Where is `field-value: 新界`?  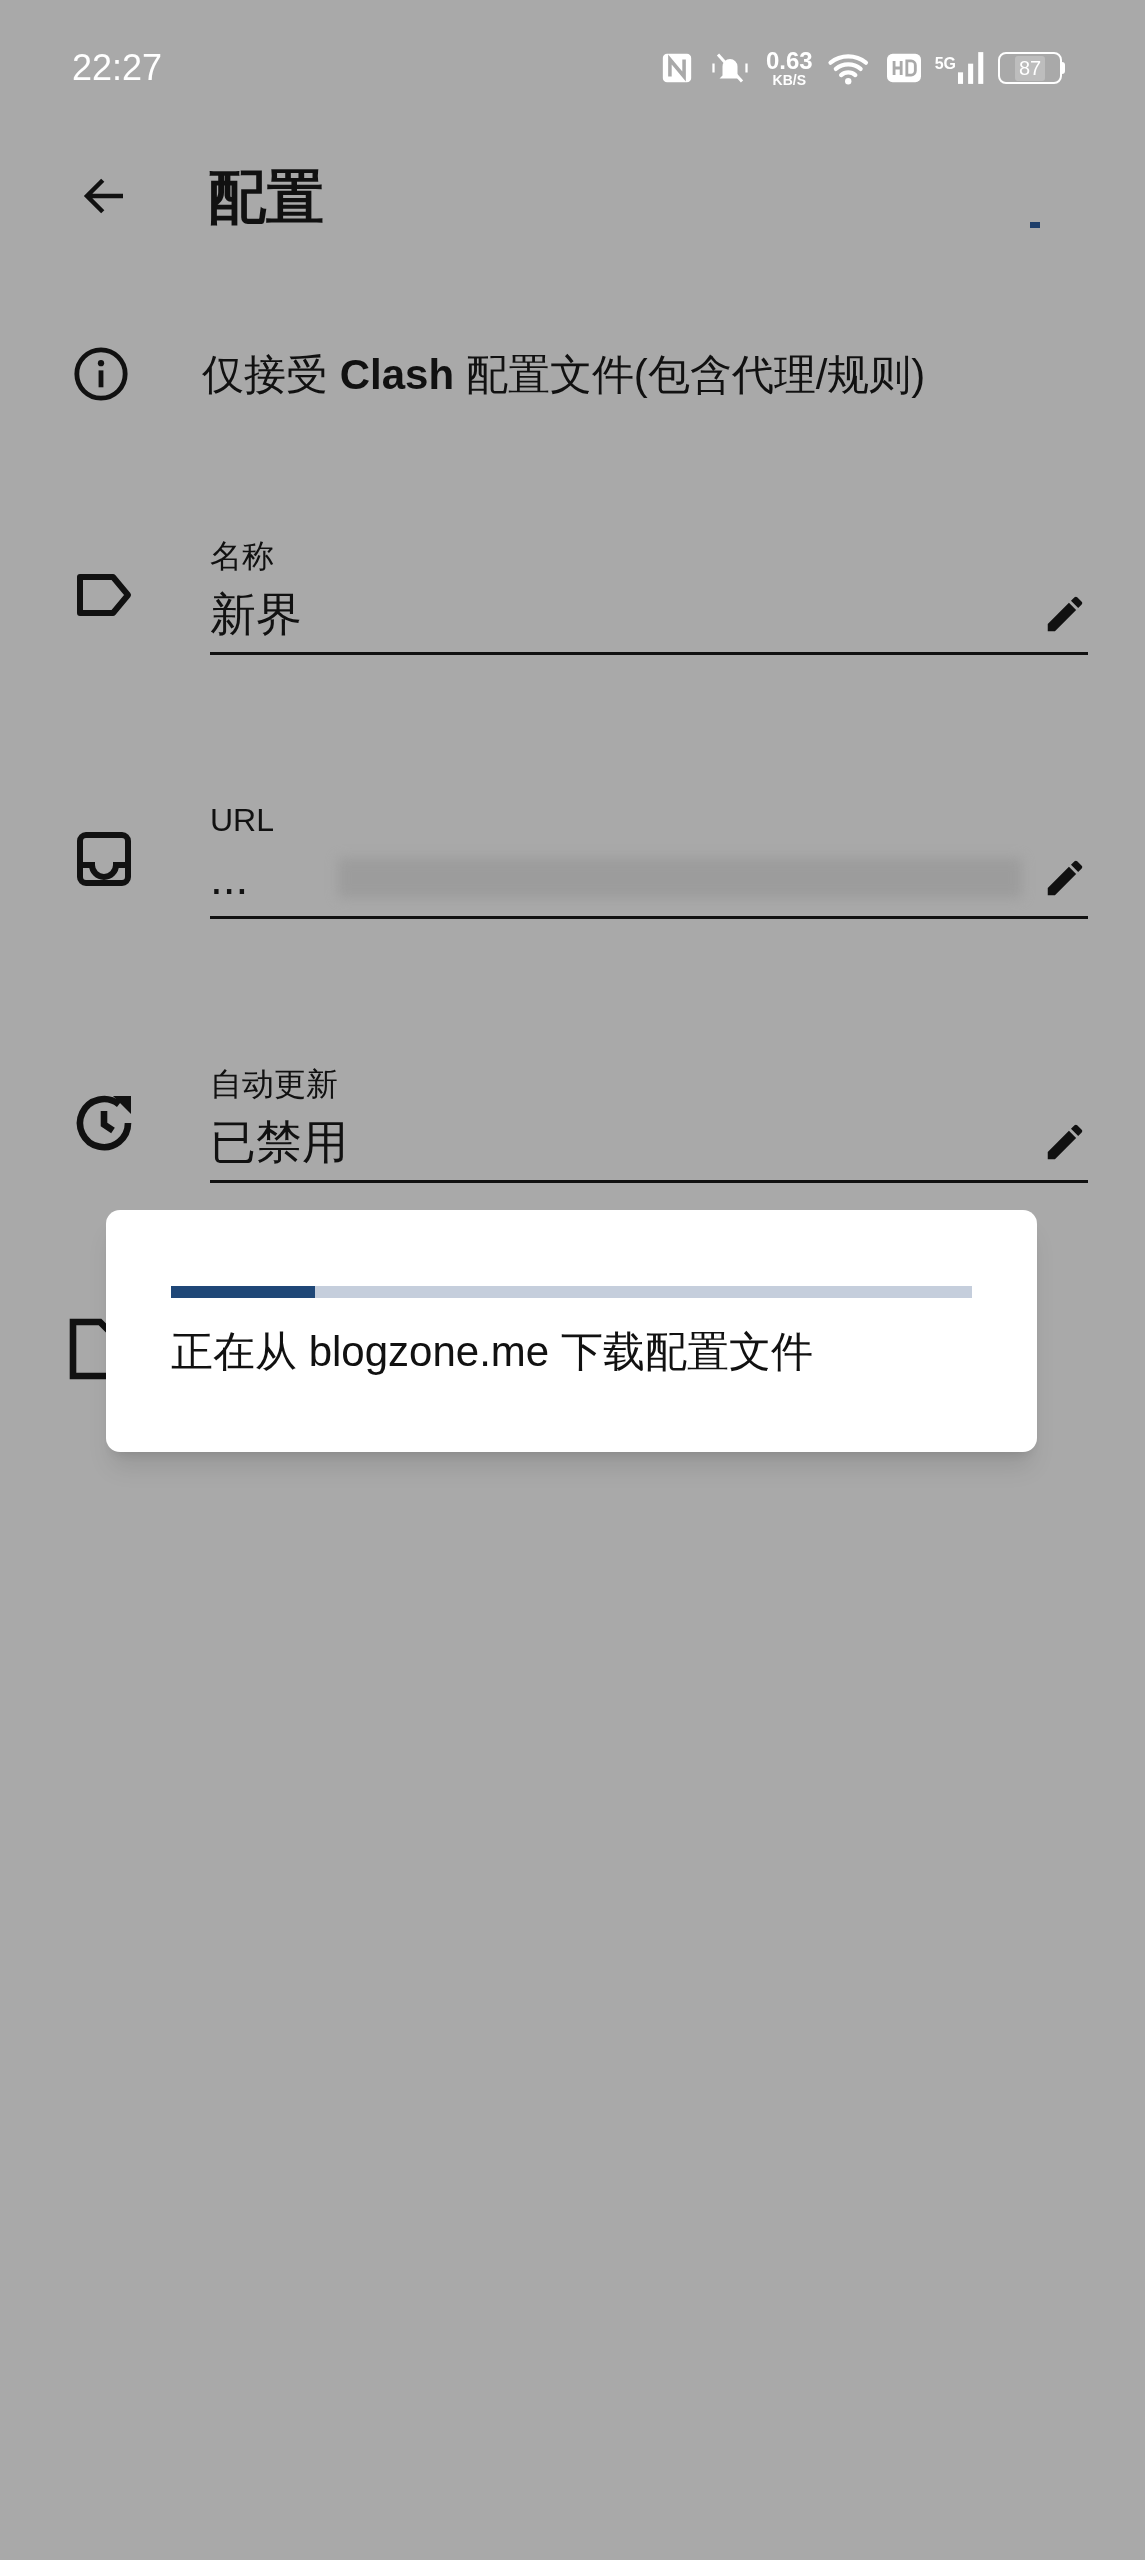 field-value: 新界 is located at coordinates (256, 614).